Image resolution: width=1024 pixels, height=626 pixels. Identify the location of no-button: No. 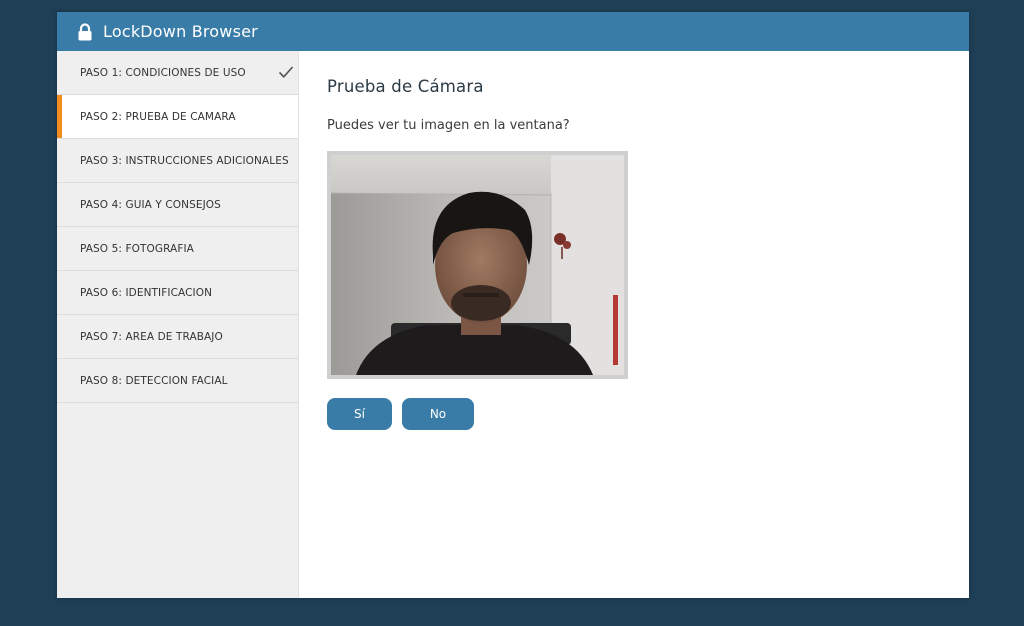
(438, 414).